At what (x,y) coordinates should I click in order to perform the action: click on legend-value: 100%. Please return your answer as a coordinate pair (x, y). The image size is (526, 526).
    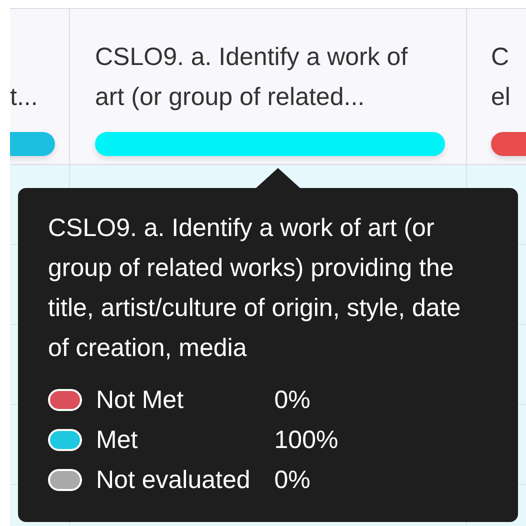
    Looking at the image, I should click on (306, 440).